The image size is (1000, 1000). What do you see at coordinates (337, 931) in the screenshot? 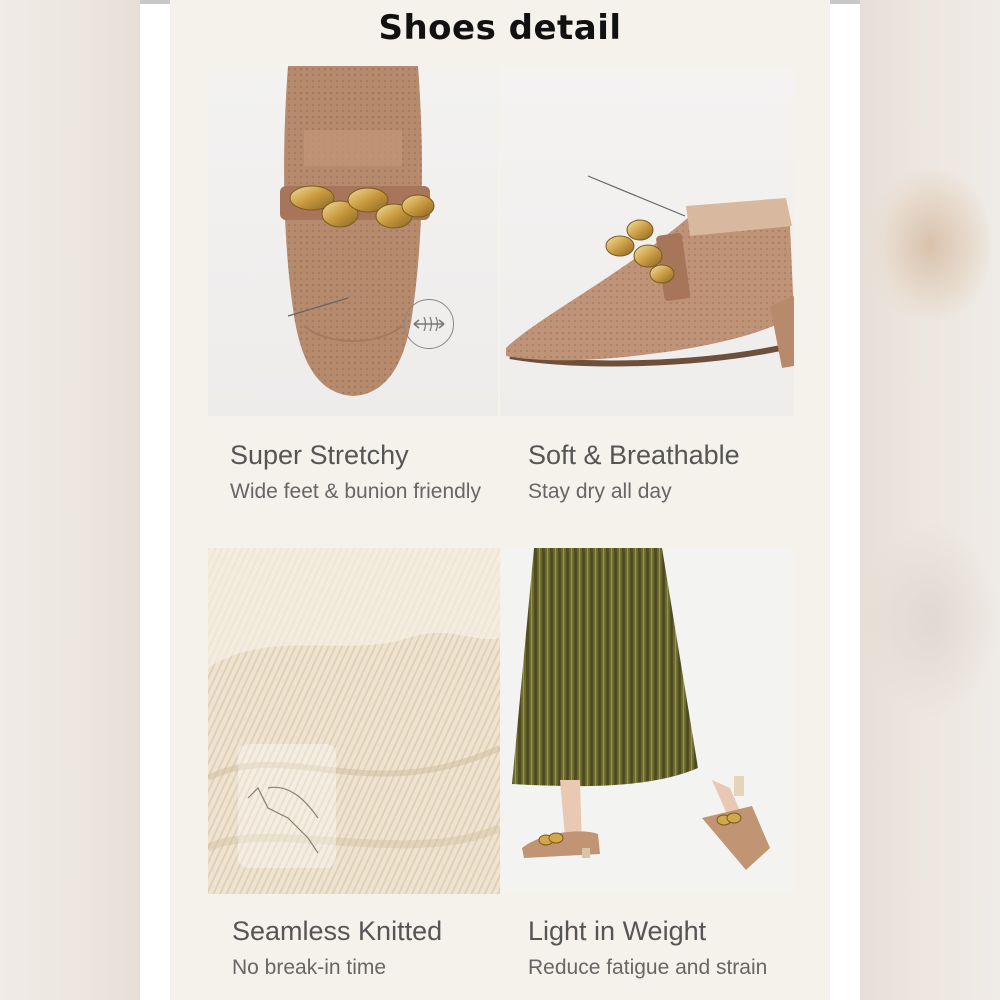
I see `feature-title-seamless: Seamless Knitted` at bounding box center [337, 931].